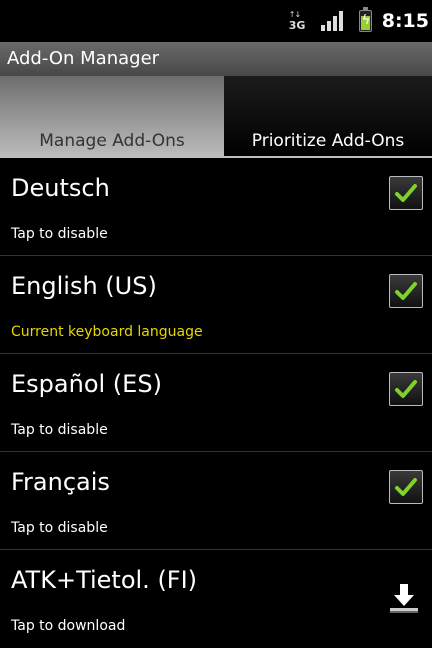 Image resolution: width=432 pixels, height=648 pixels. What do you see at coordinates (328, 117) in the screenshot?
I see `tab-prioritize-add-ons: Prioritize Add-Ons` at bounding box center [328, 117].